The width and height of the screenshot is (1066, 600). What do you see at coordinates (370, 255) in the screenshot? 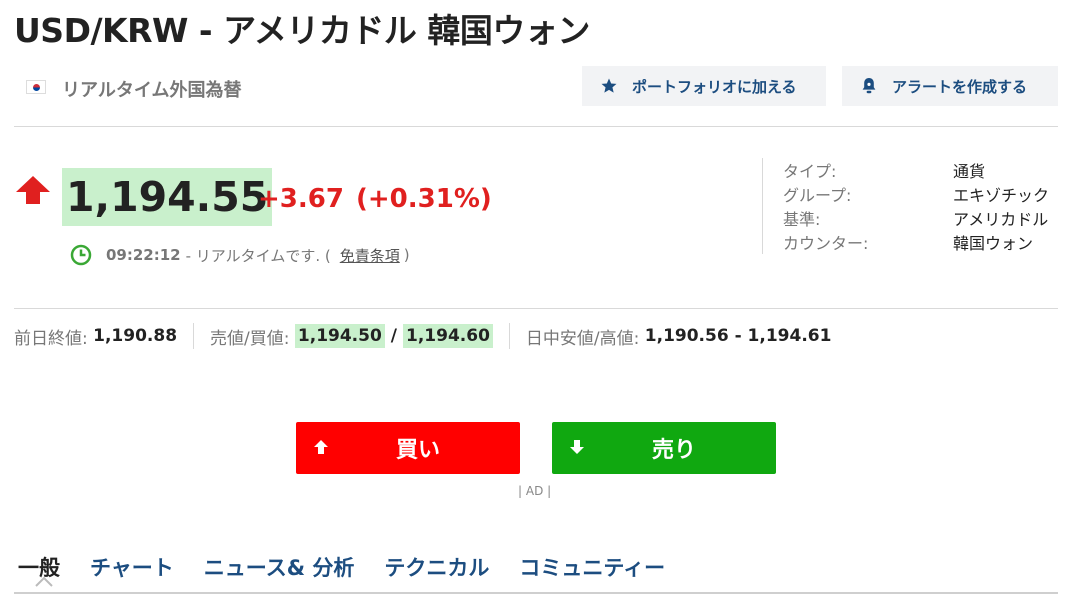
I see `disclaimer-link: 免責条項` at bounding box center [370, 255].